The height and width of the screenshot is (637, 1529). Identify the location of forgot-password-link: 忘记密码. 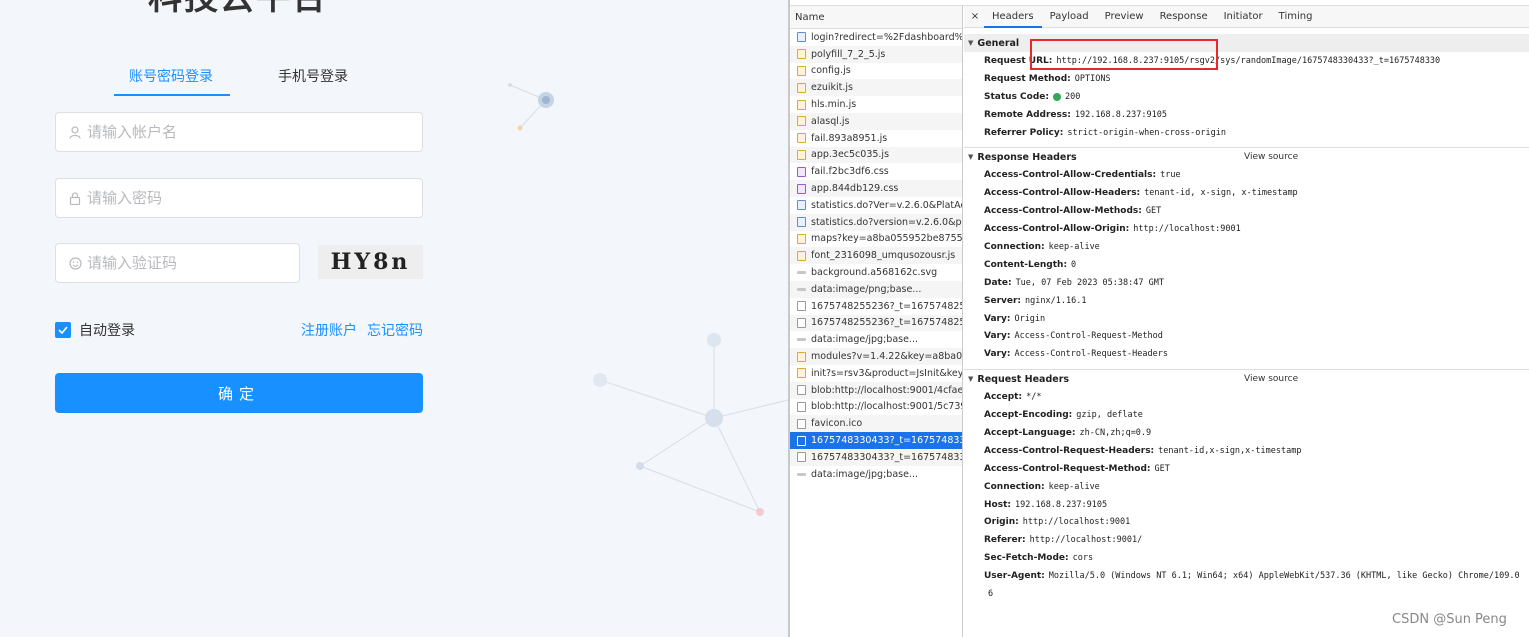
(395, 330).